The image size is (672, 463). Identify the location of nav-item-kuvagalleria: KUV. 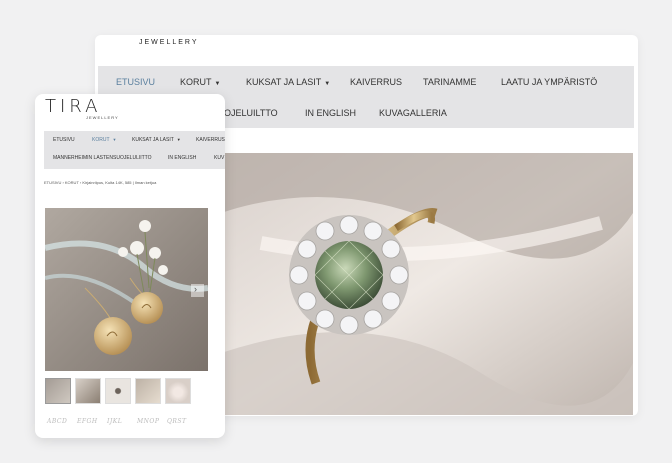
(219, 158).